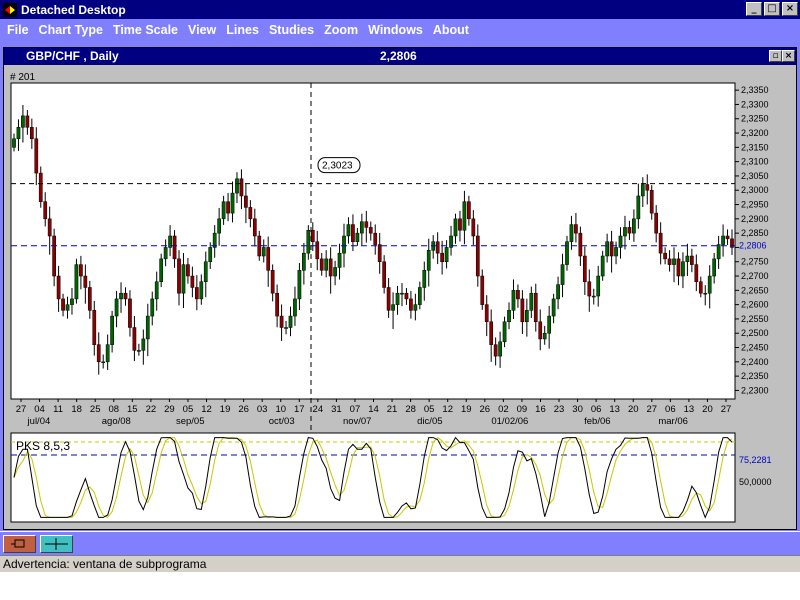 Image resolution: width=800 pixels, height=600 pixels. I want to click on date-tick-label: 31, so click(336, 409).